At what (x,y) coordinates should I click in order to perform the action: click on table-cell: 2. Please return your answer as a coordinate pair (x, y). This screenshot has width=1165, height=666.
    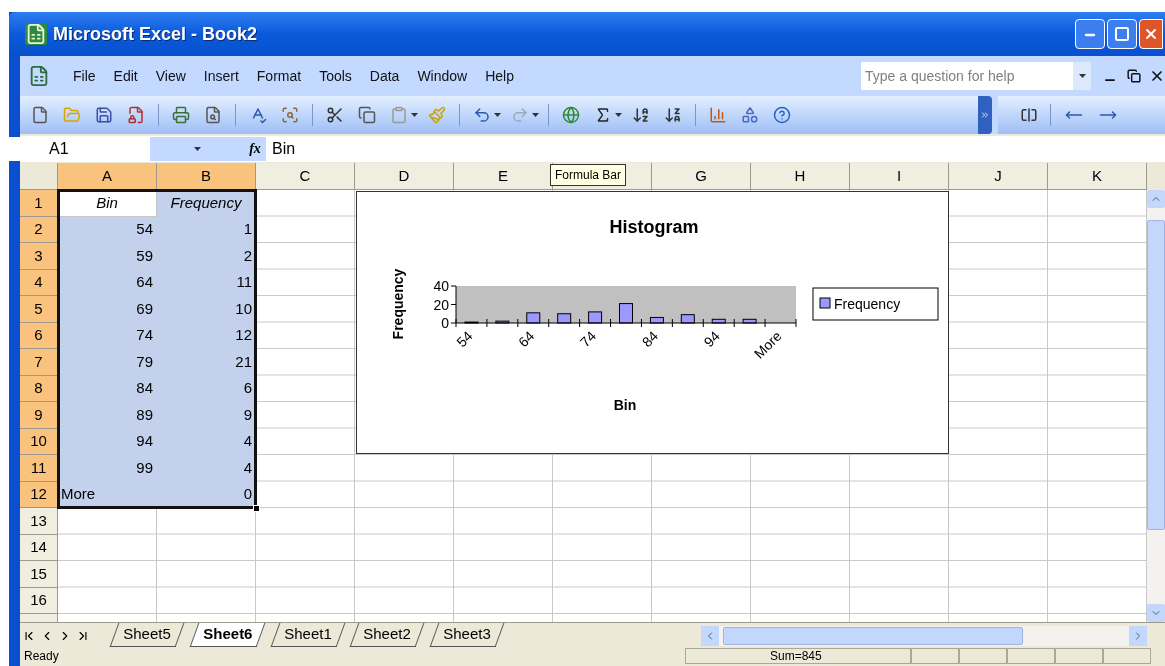
    Looking at the image, I should click on (206, 256).